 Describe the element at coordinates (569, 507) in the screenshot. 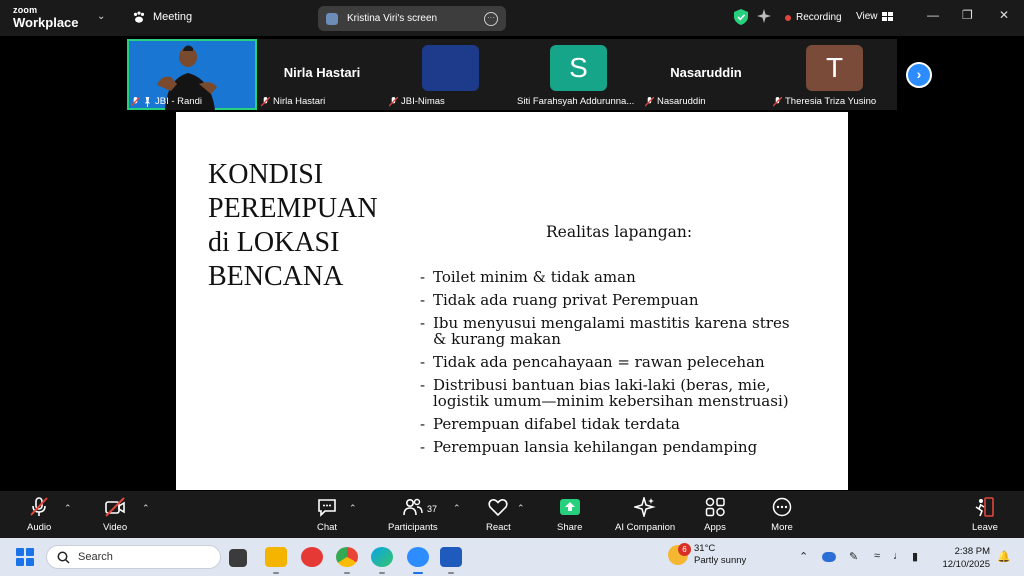

I see `share-screen-icon` at that location.